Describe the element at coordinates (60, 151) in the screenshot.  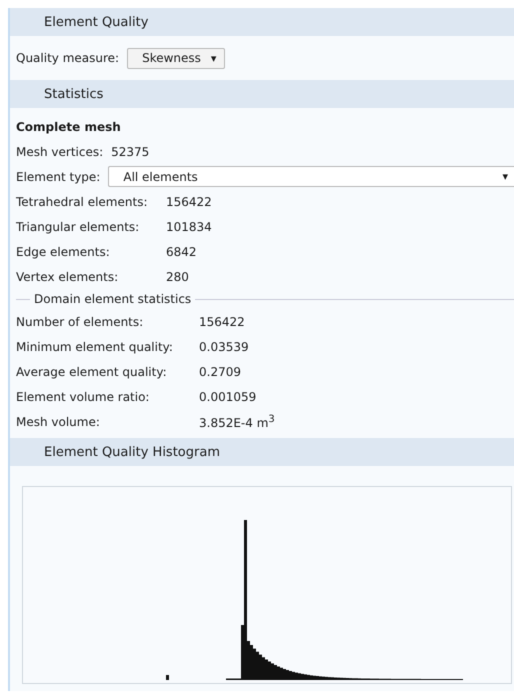
I see `stat-label: Mesh vertices:` at that location.